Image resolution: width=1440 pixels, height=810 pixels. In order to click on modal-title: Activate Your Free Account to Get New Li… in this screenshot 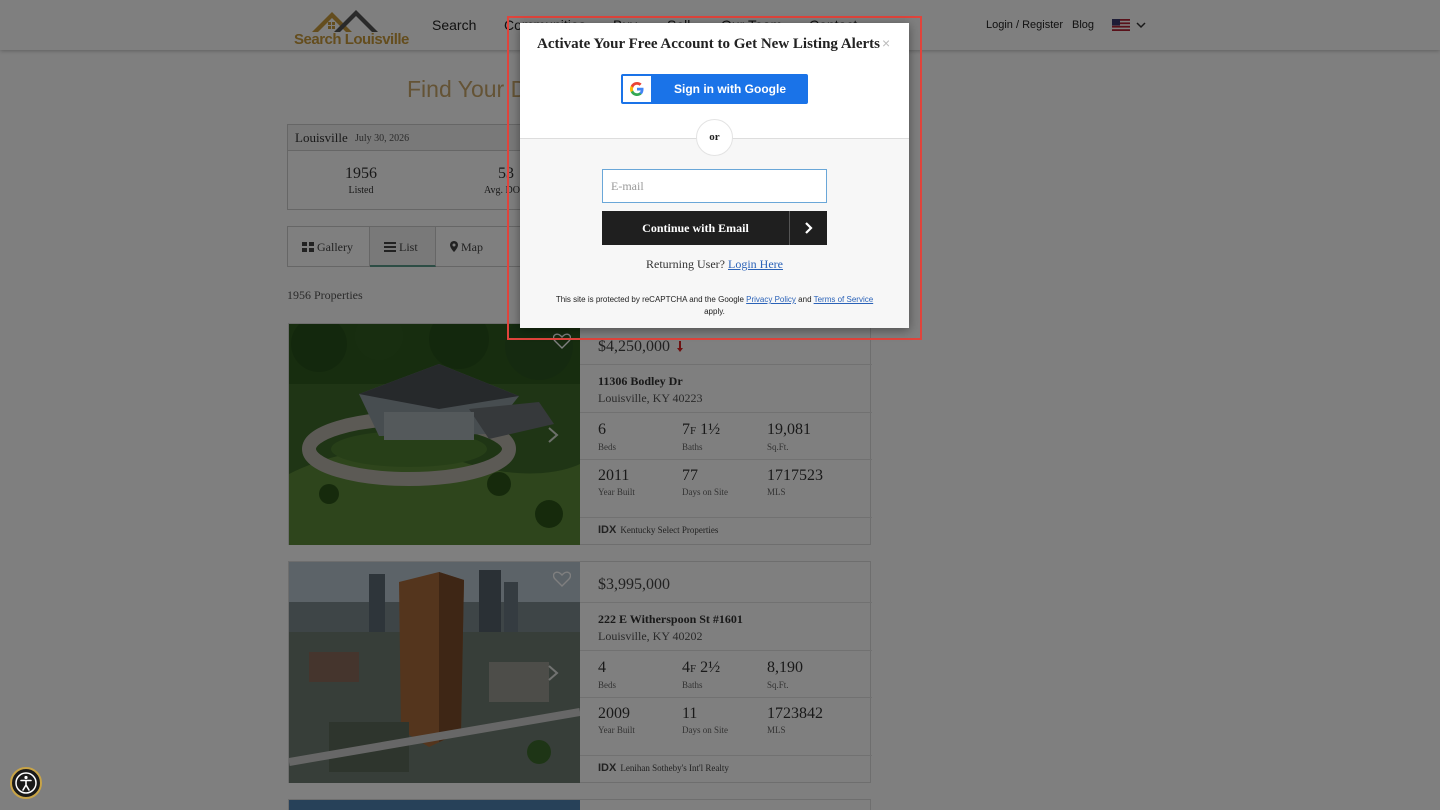, I will do `click(708, 44)`.